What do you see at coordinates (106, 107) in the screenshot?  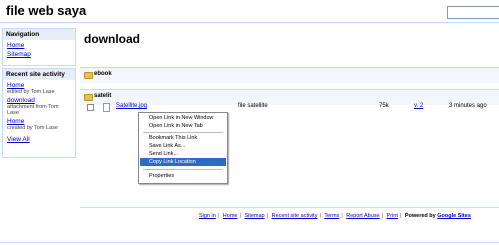 I see `file-icon` at bounding box center [106, 107].